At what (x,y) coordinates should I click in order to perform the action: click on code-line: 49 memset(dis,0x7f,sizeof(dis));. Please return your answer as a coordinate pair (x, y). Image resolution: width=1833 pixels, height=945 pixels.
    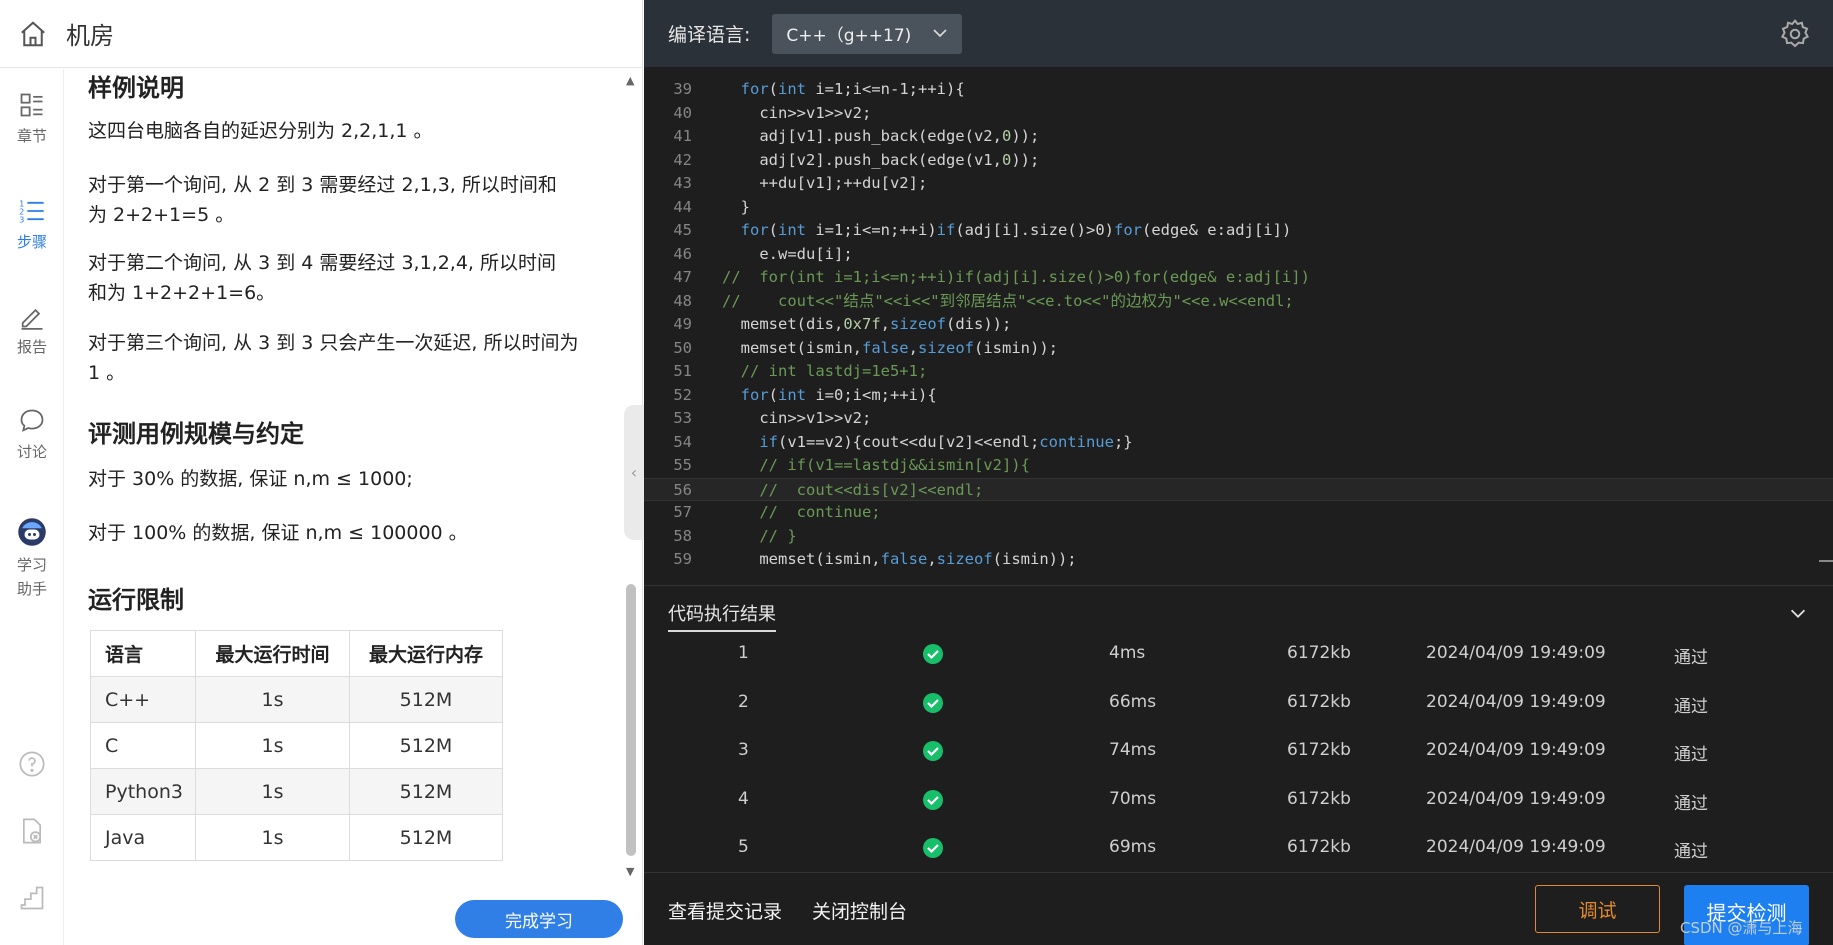
    Looking at the image, I should click on (1238, 325).